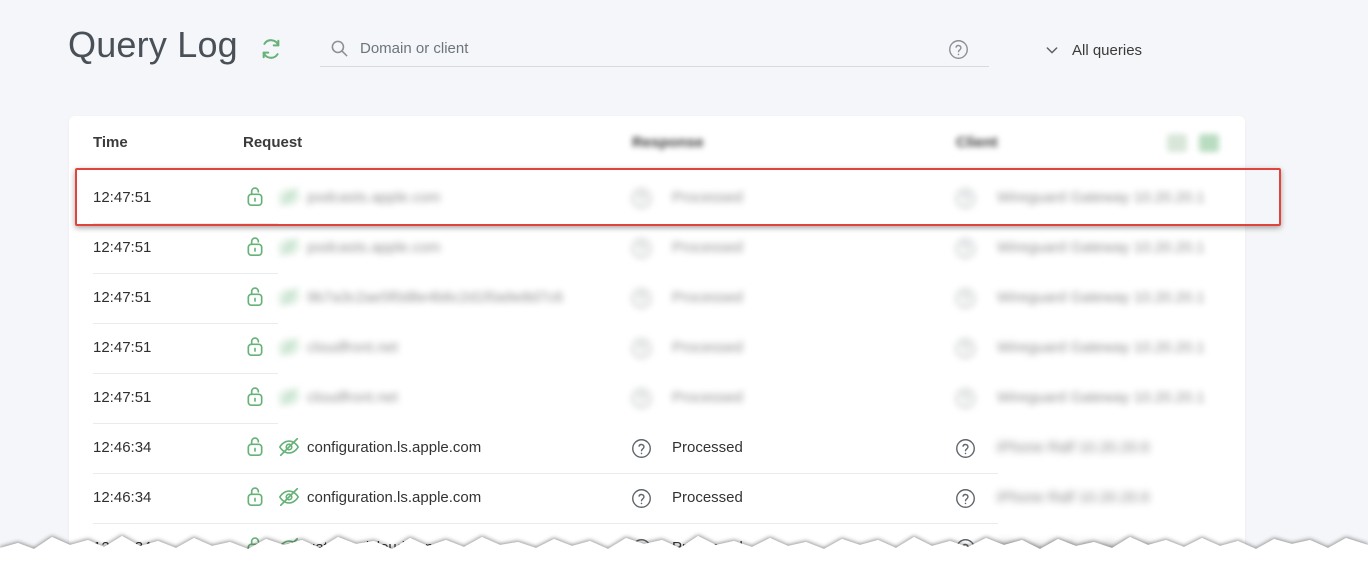 The width and height of the screenshot is (1368, 564). What do you see at coordinates (435, 297) in the screenshot?
I see `row-domain: 9b7a3c2ae5f0d8e4b6c2d1f0a9e8d7c6` at bounding box center [435, 297].